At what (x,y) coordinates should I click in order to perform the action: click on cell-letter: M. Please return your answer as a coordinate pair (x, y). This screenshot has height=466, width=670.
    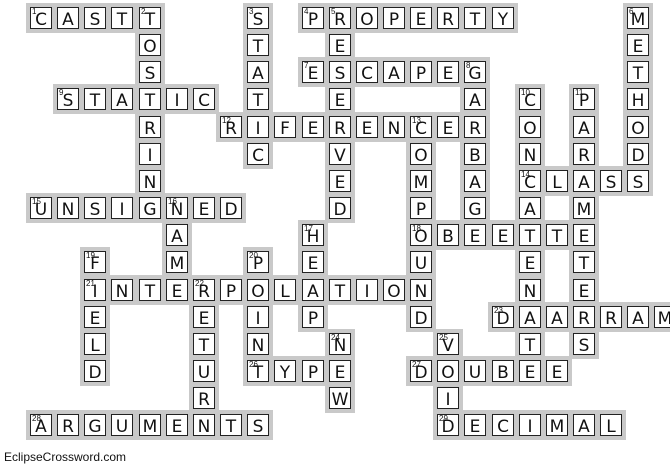
    Looking at the image, I should click on (177, 264).